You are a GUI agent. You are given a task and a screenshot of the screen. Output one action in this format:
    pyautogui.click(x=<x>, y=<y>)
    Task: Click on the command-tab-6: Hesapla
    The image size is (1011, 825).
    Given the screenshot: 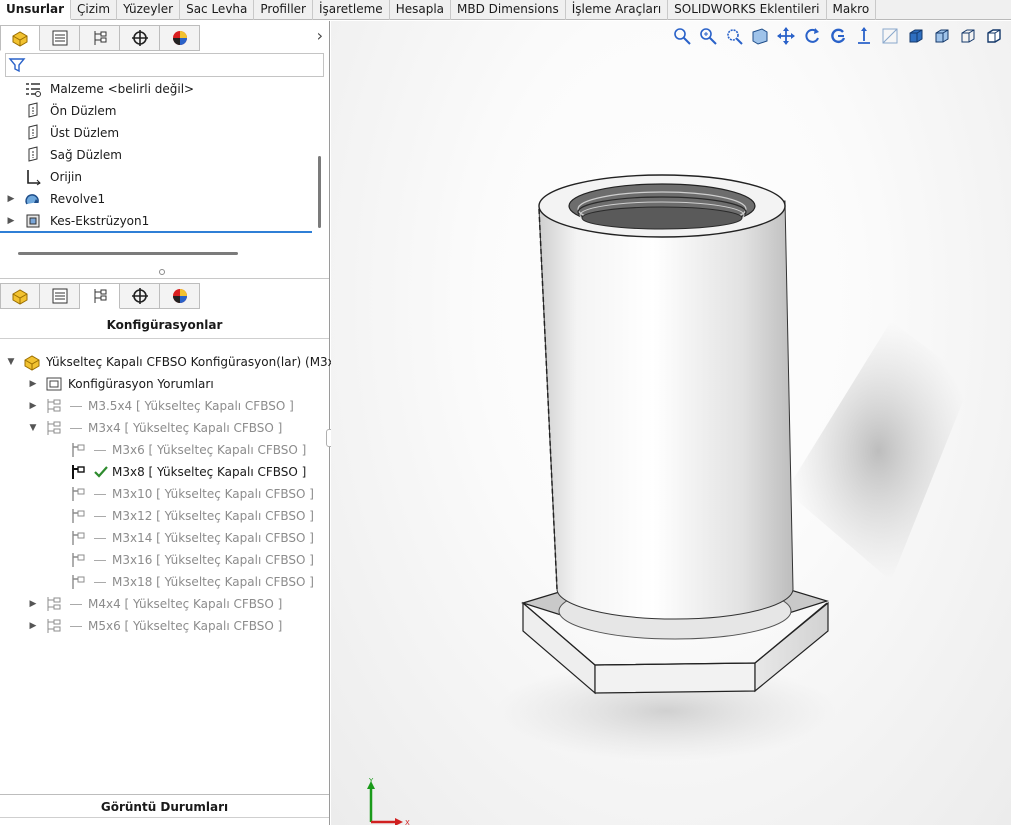 What is the action you would take?
    pyautogui.click(x=421, y=10)
    